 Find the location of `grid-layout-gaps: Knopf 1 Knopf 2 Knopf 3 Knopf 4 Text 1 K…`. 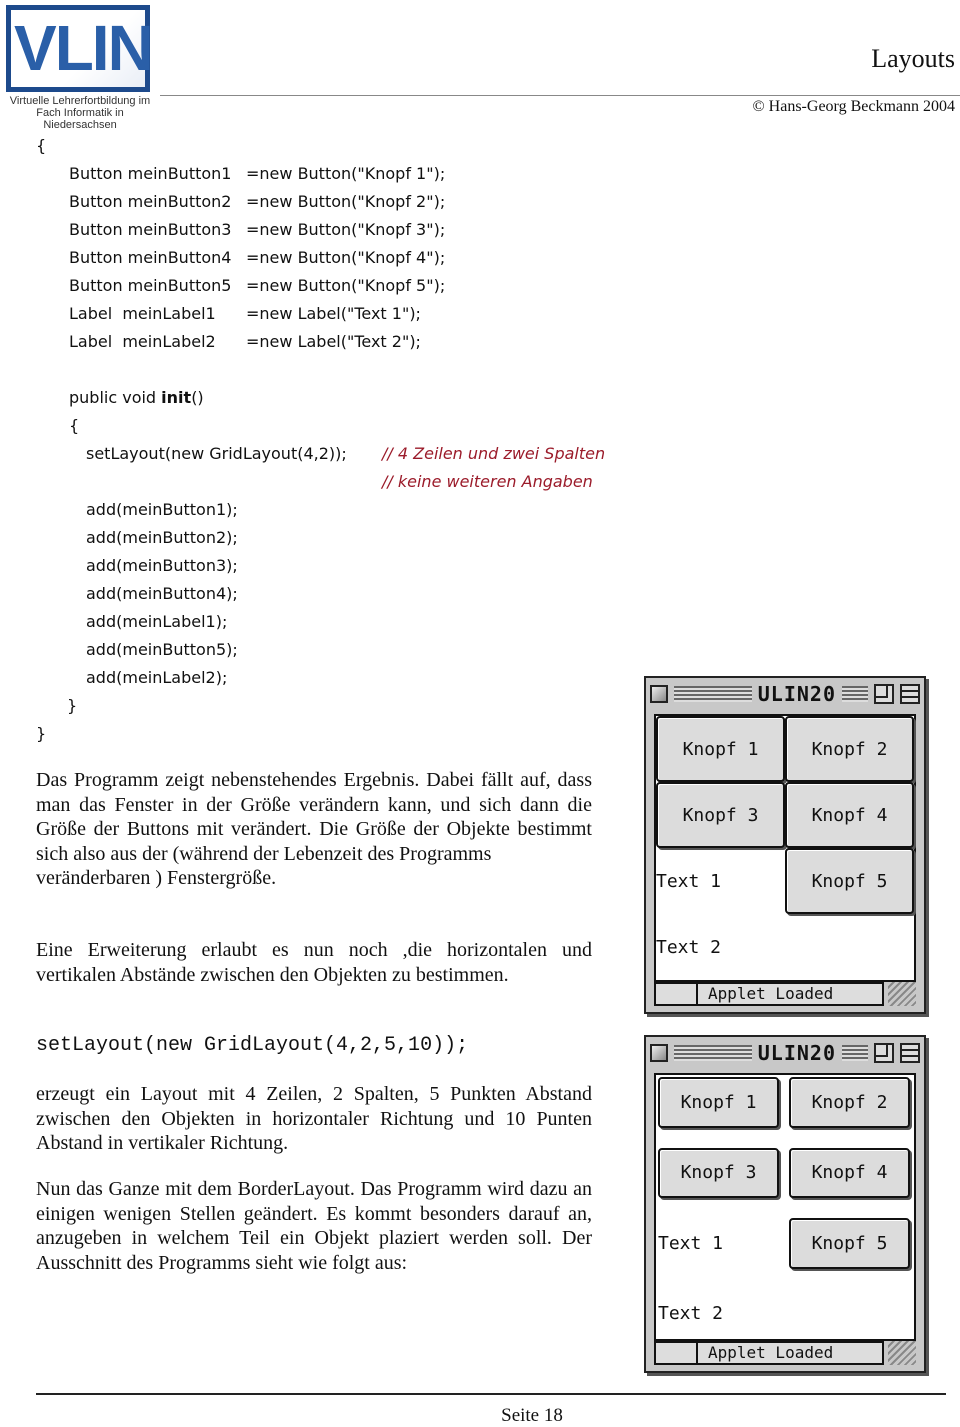

grid-layout-gaps: Knopf 1 Knopf 2 Knopf 3 Knopf 4 Text 1 K… is located at coordinates (785, 1207).